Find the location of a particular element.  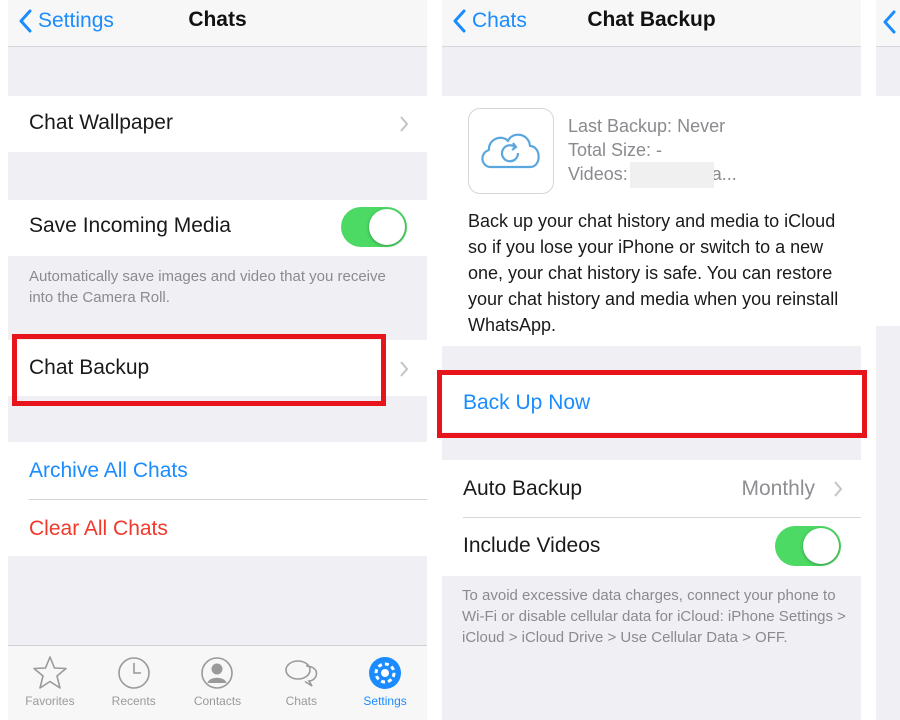

back-button: Chats is located at coordinates (489, 21).